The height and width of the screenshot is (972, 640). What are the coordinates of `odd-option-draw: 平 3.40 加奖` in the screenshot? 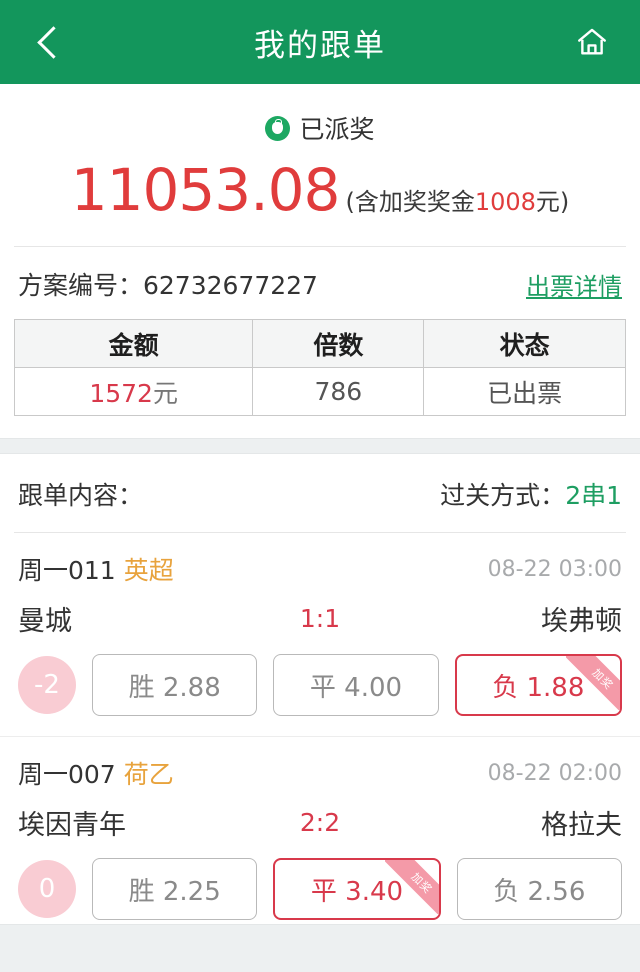 It's located at (357, 889).